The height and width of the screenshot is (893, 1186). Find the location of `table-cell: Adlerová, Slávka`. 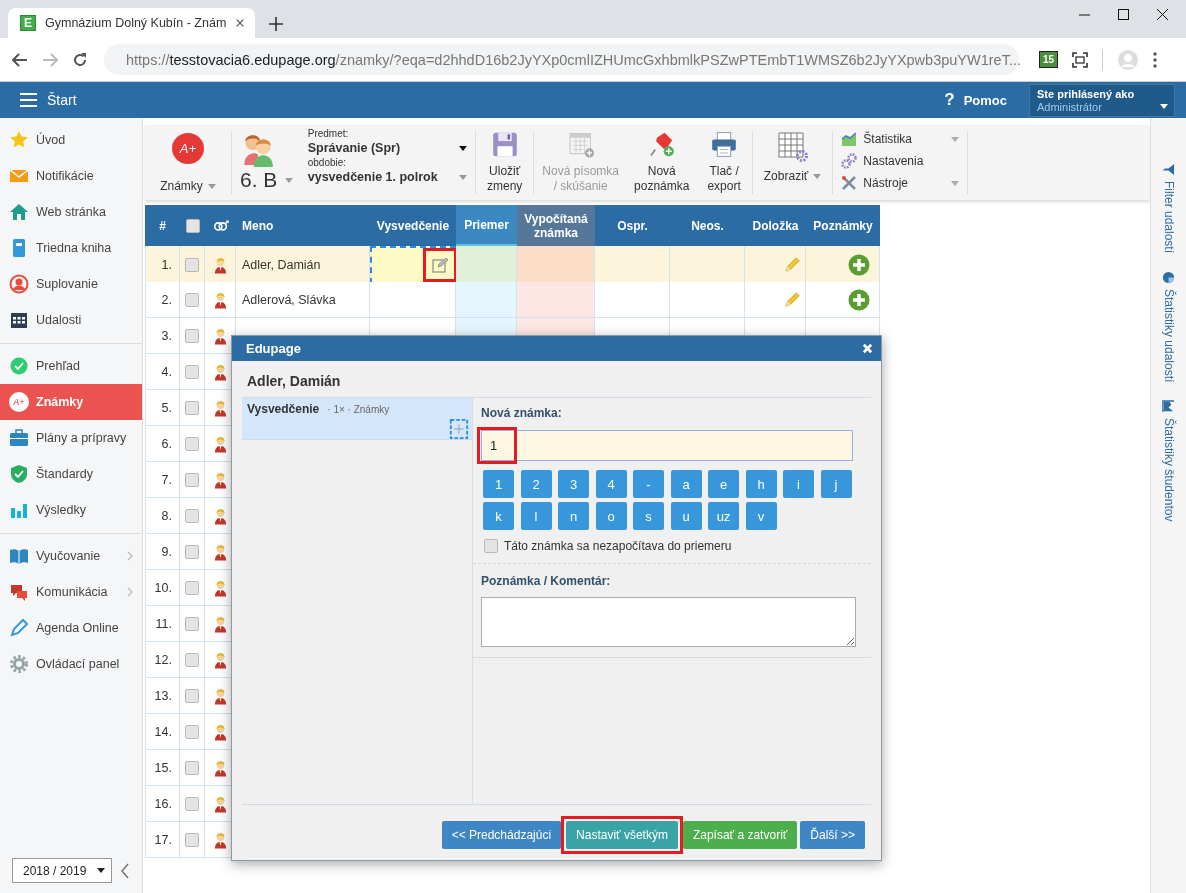

table-cell: Adlerová, Slávka is located at coordinates (303, 300).